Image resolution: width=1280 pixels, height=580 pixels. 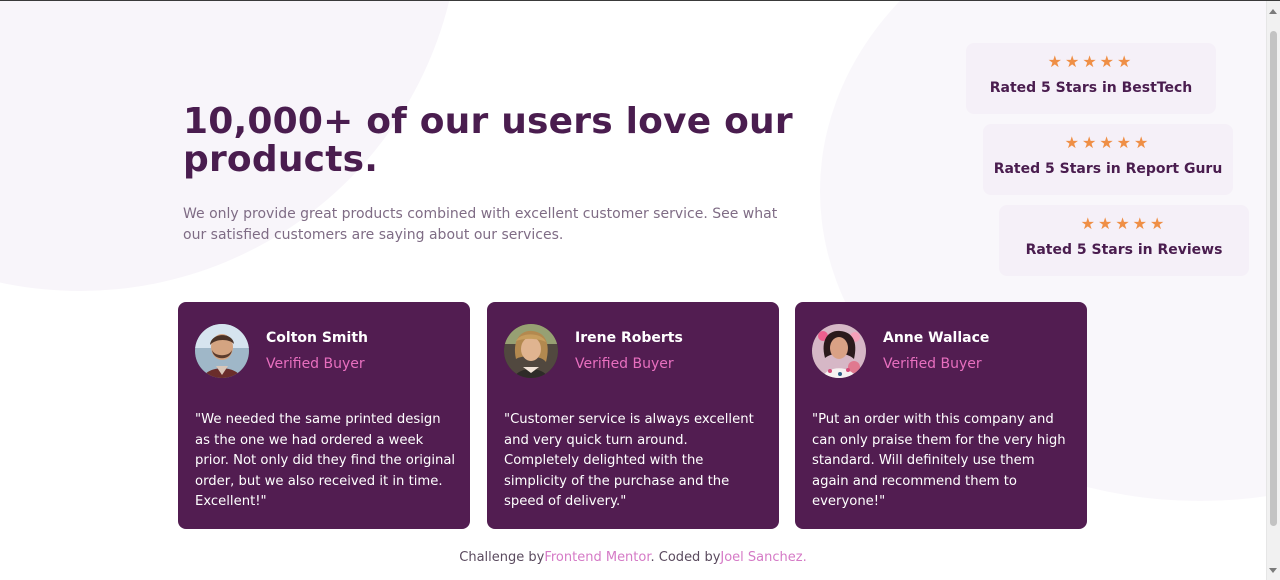 I want to click on vertical-scrollbar, so click(x=1273, y=290).